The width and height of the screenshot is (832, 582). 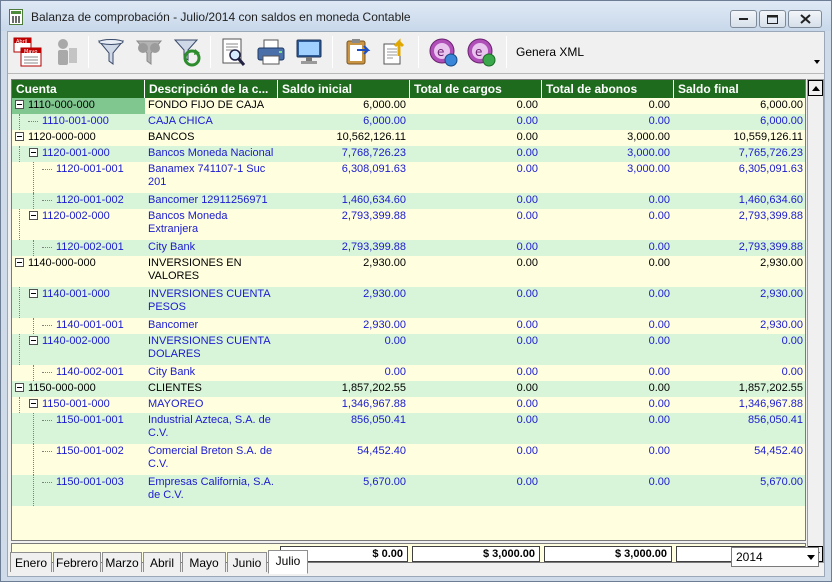 I want to click on header-total-abonos: Total de abonos, so click(x=608, y=89).